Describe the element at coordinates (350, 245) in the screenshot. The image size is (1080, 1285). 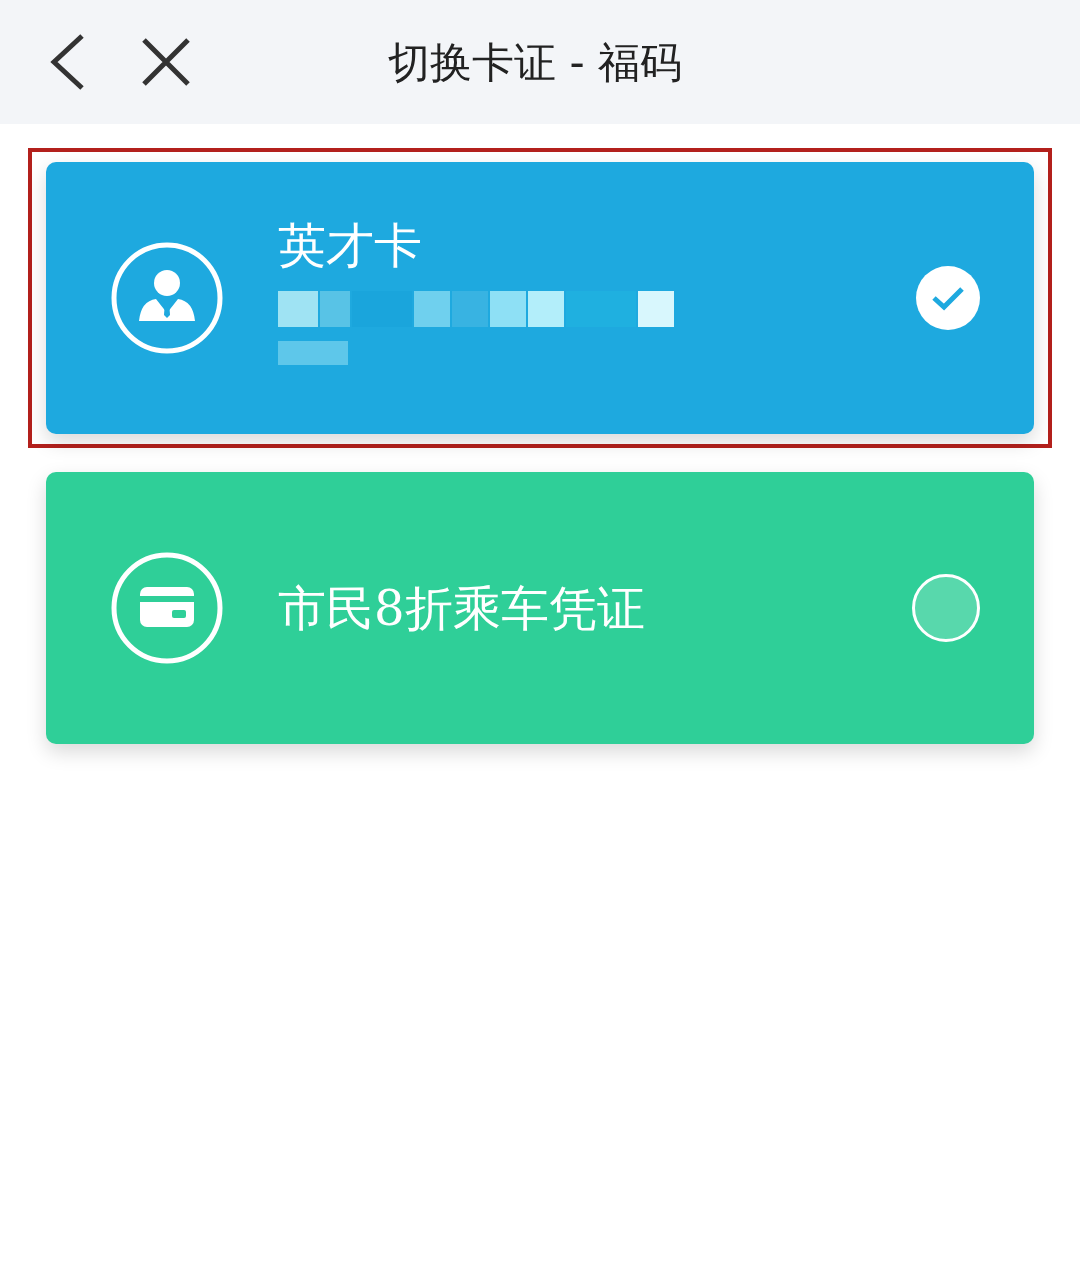
I see `card-name: 英才卡` at that location.